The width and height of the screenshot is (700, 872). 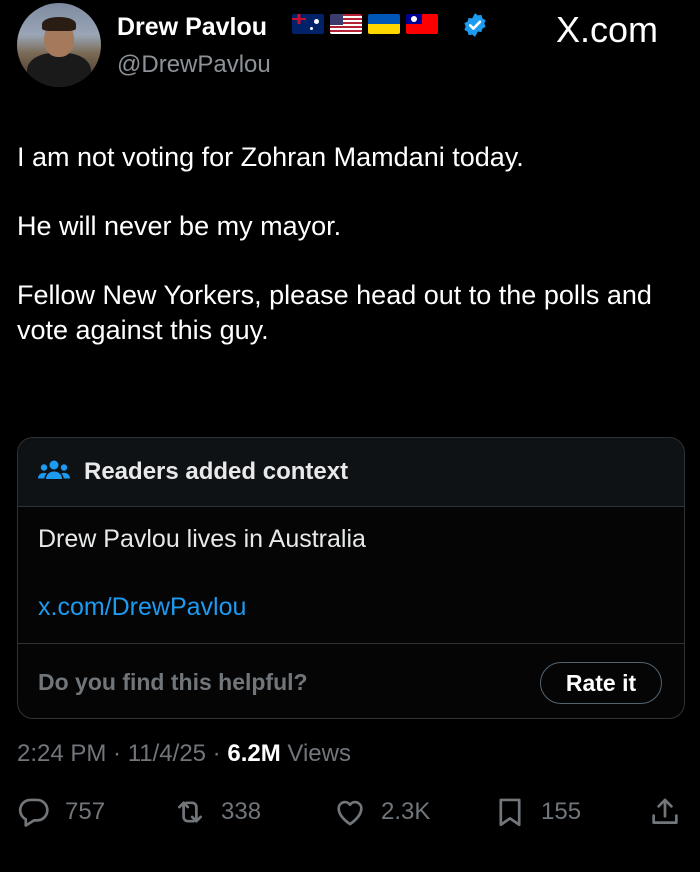 What do you see at coordinates (351, 681) in the screenshot?
I see `community-note-footer: Do you find this helpful? Rate it` at bounding box center [351, 681].